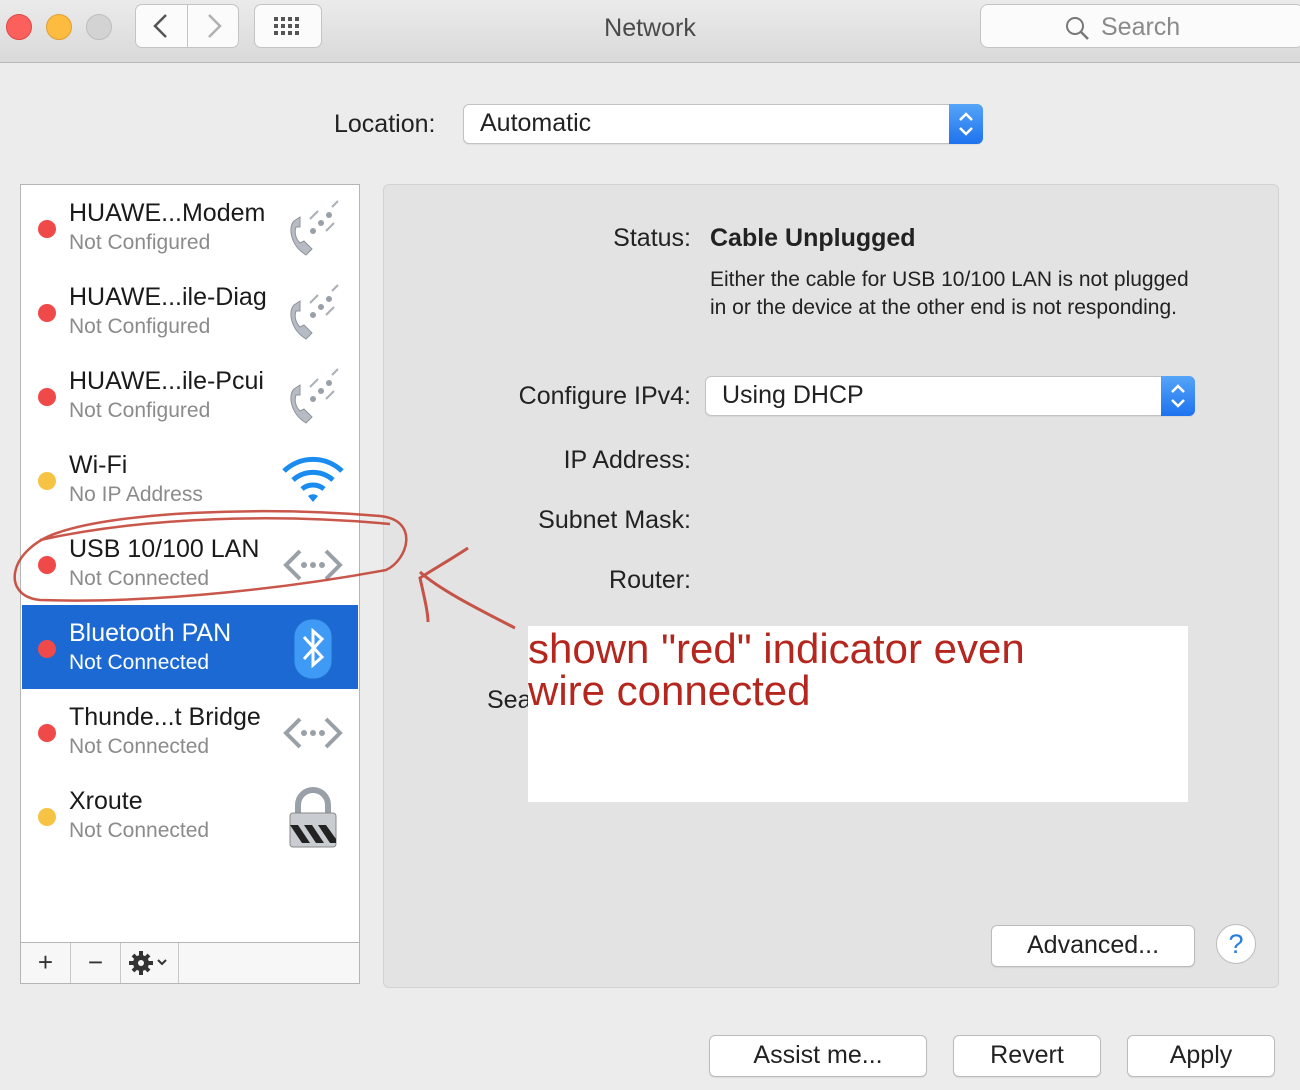 Image resolution: width=1300 pixels, height=1090 pixels. What do you see at coordinates (1201, 1056) in the screenshot?
I see `apply-button: Apply` at bounding box center [1201, 1056].